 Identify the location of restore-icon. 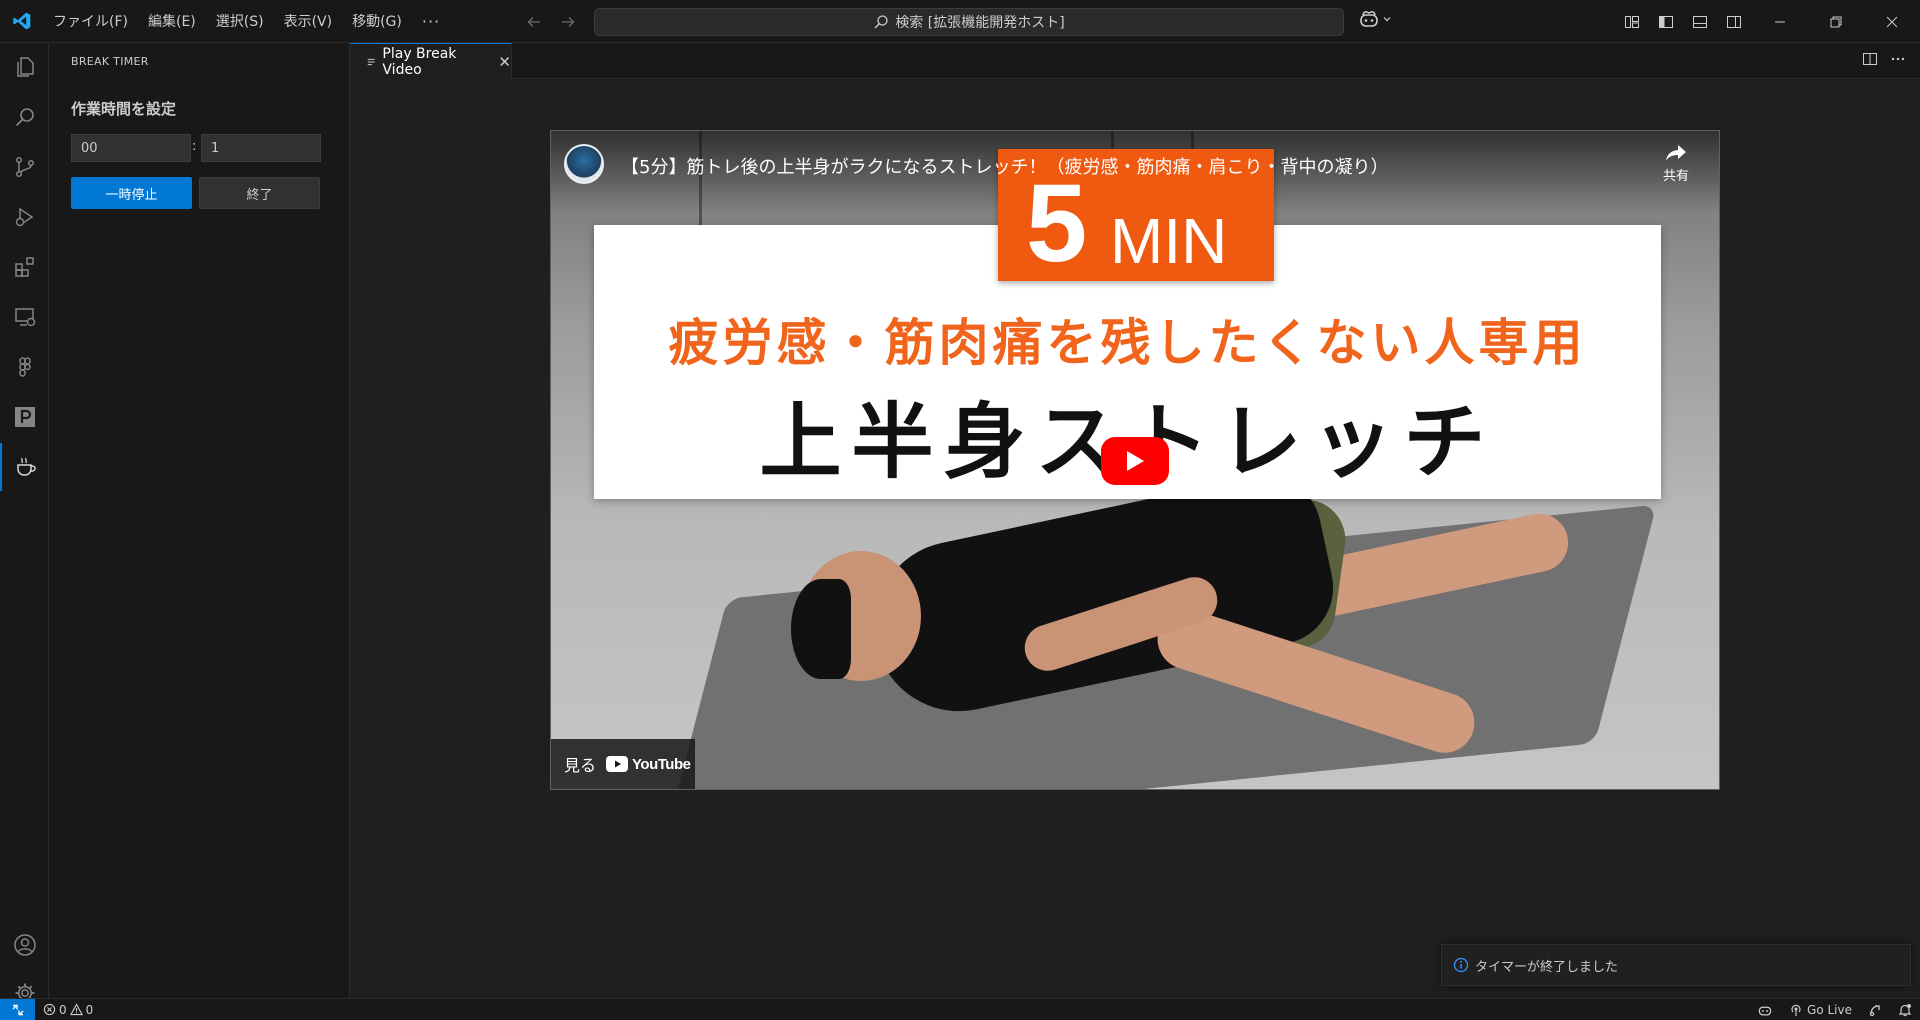
(1836, 21).